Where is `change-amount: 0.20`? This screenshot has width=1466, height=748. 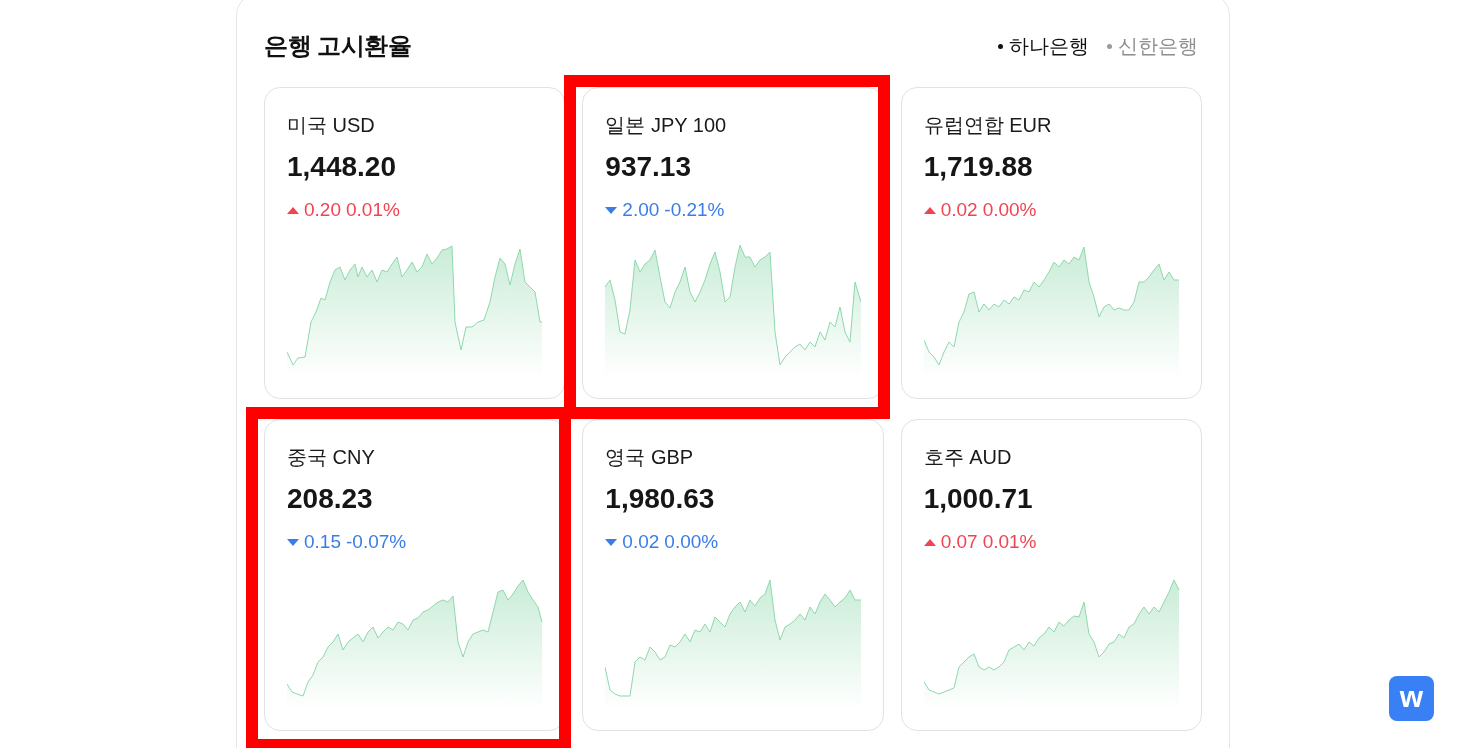 change-amount: 0.20 is located at coordinates (322, 210).